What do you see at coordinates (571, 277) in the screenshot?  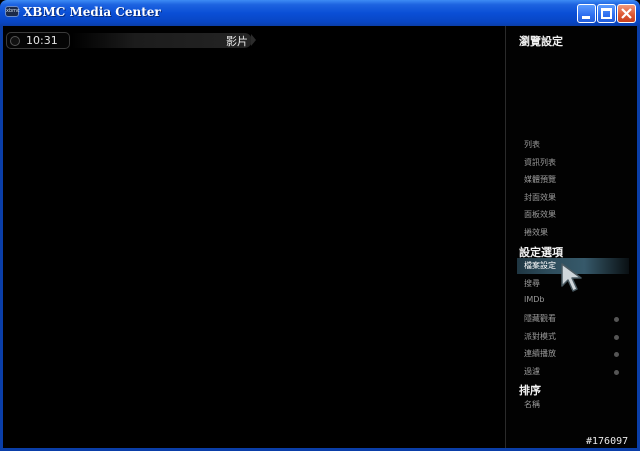 I see `mouse-cursor-icon` at bounding box center [571, 277].